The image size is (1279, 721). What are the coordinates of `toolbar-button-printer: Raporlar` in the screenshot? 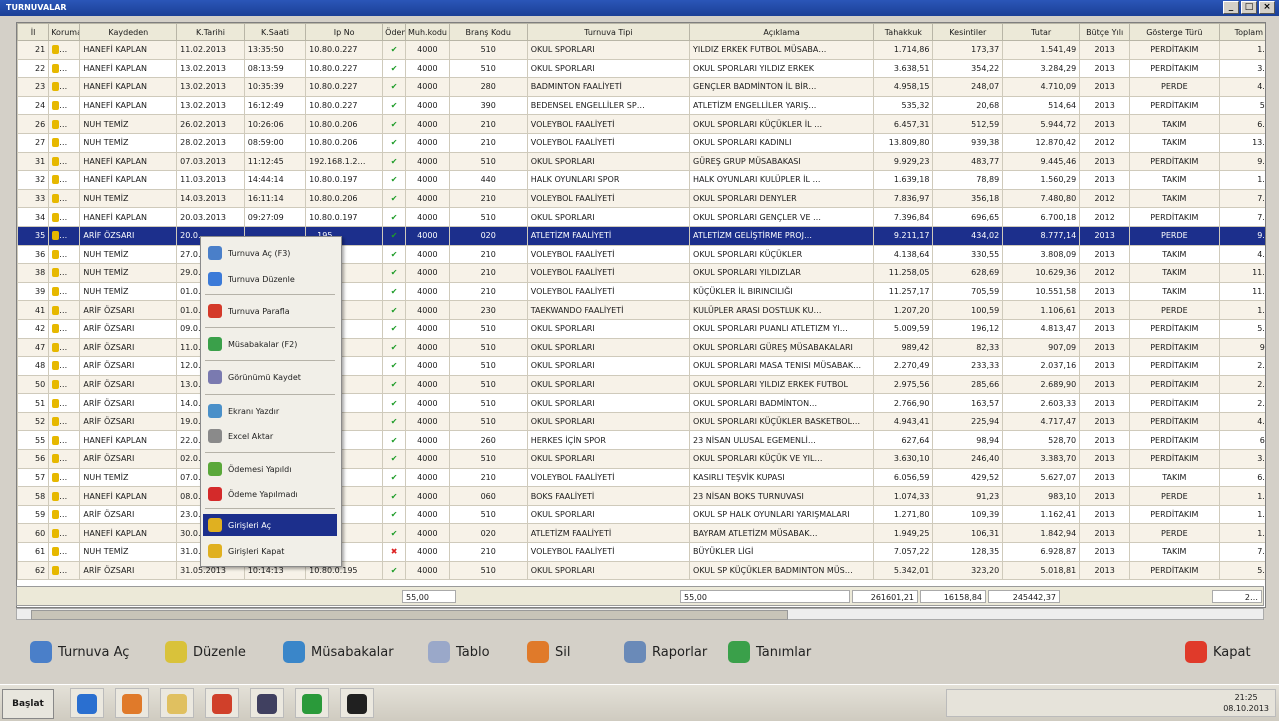 It's located at (665, 652).